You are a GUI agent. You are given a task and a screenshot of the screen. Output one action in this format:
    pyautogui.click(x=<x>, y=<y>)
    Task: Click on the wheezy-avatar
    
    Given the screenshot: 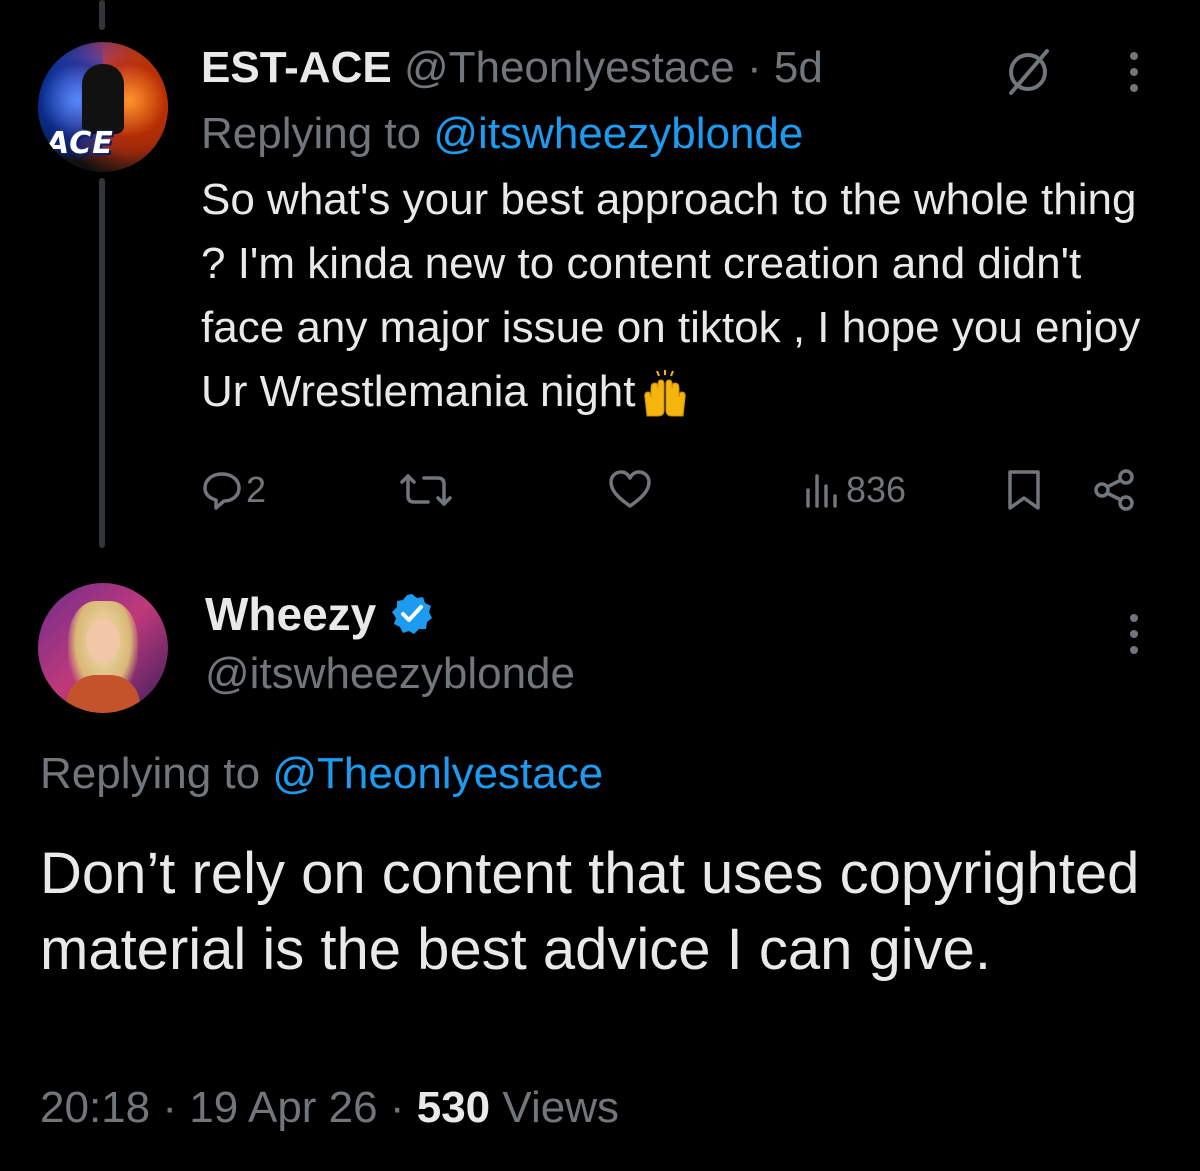 What is the action you would take?
    pyautogui.click(x=103, y=648)
    